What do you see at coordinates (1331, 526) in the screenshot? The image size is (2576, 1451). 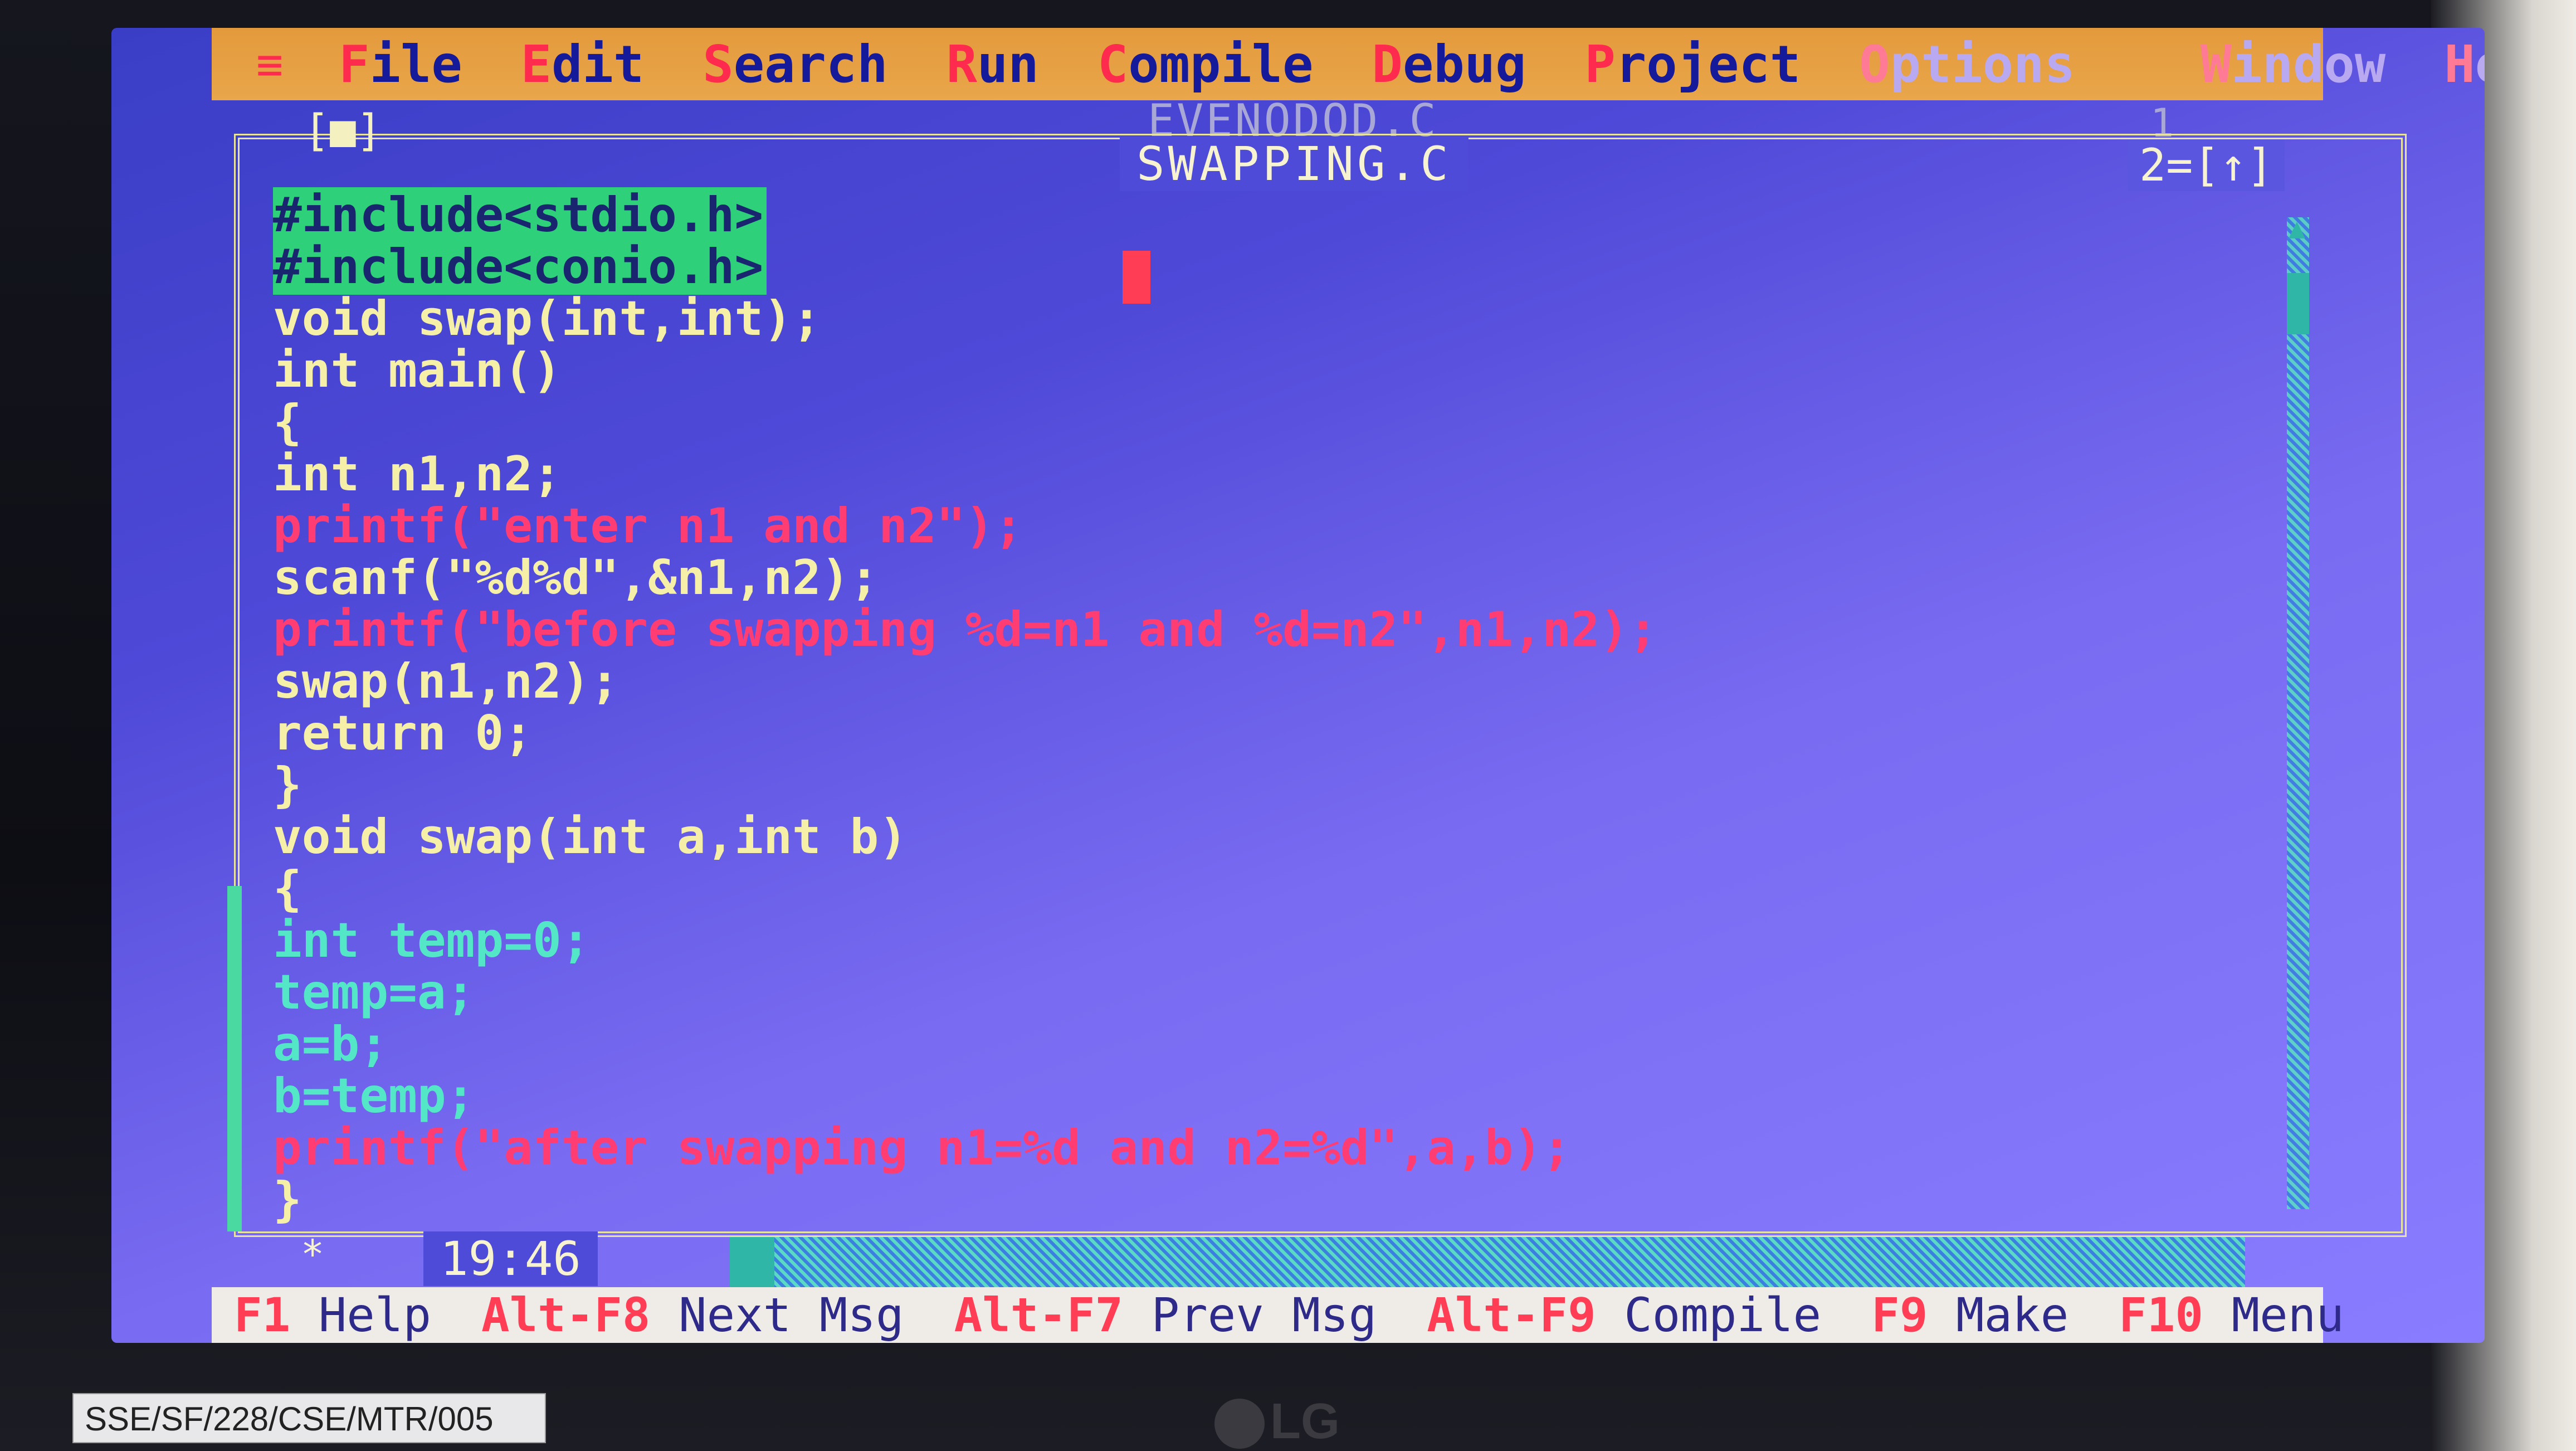 I see `code-line: printf("enter n1 and n2");` at bounding box center [1331, 526].